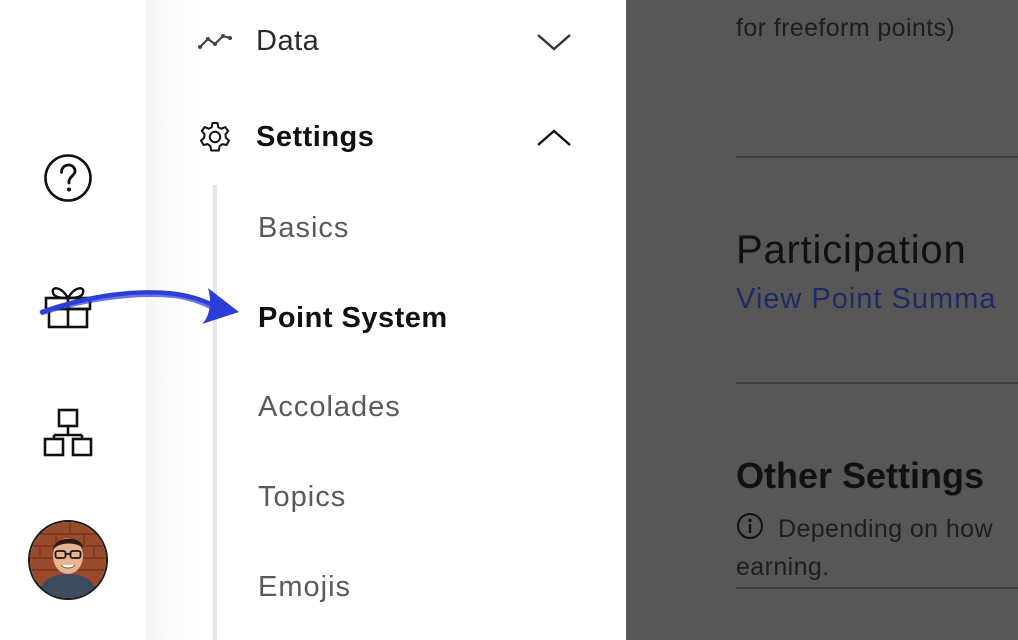 The width and height of the screenshot is (1018, 640). I want to click on freeform-points-note: for freeform points), so click(846, 28).